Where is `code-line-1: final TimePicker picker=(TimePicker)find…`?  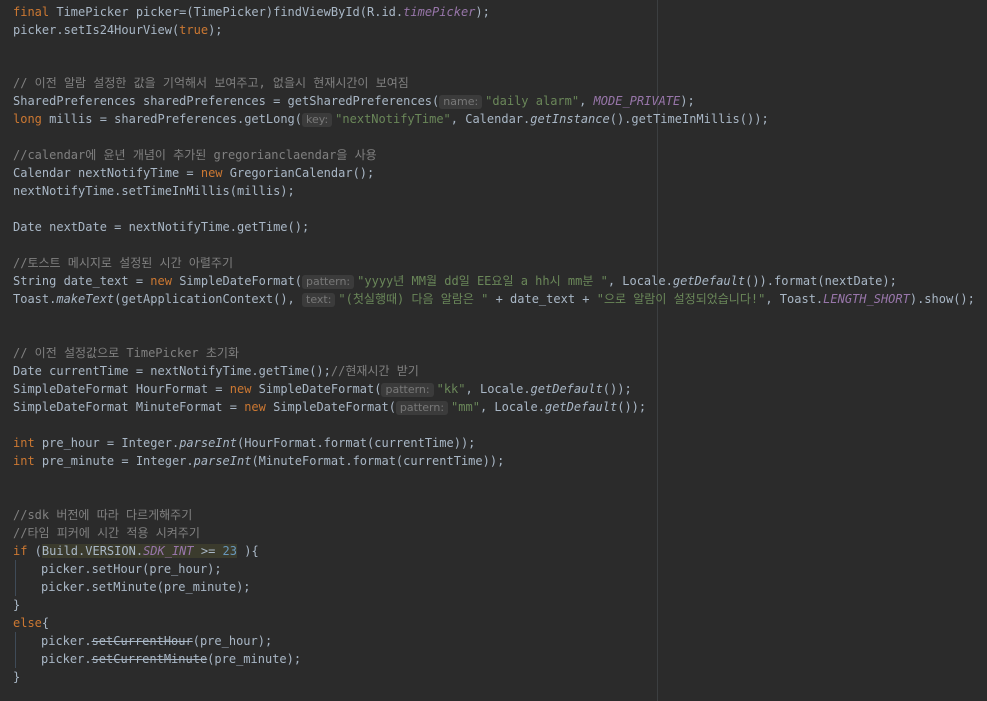 code-line-1: final TimePicker picker=(TimePicker)find… is located at coordinates (251, 12).